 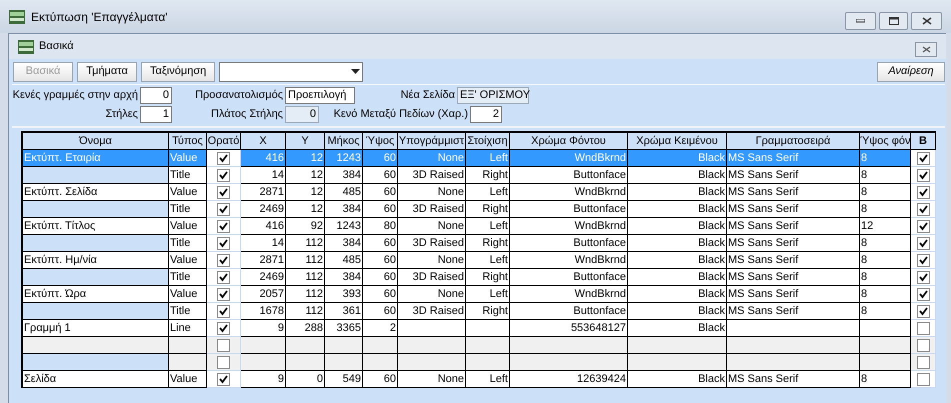 I want to click on table-cell-text: 485, so click(x=351, y=192).